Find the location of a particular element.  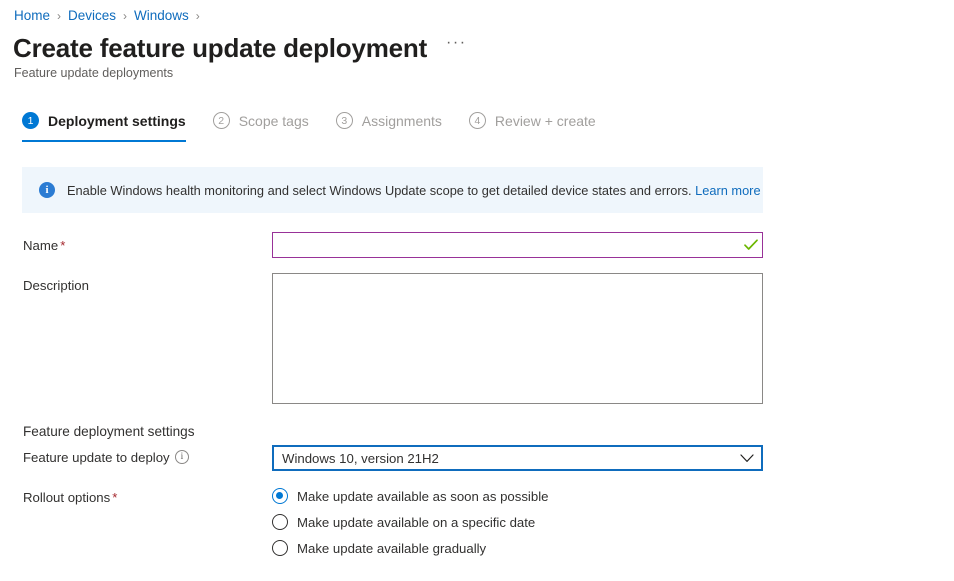

learn-more-link: Learn more is located at coordinates (727, 190).